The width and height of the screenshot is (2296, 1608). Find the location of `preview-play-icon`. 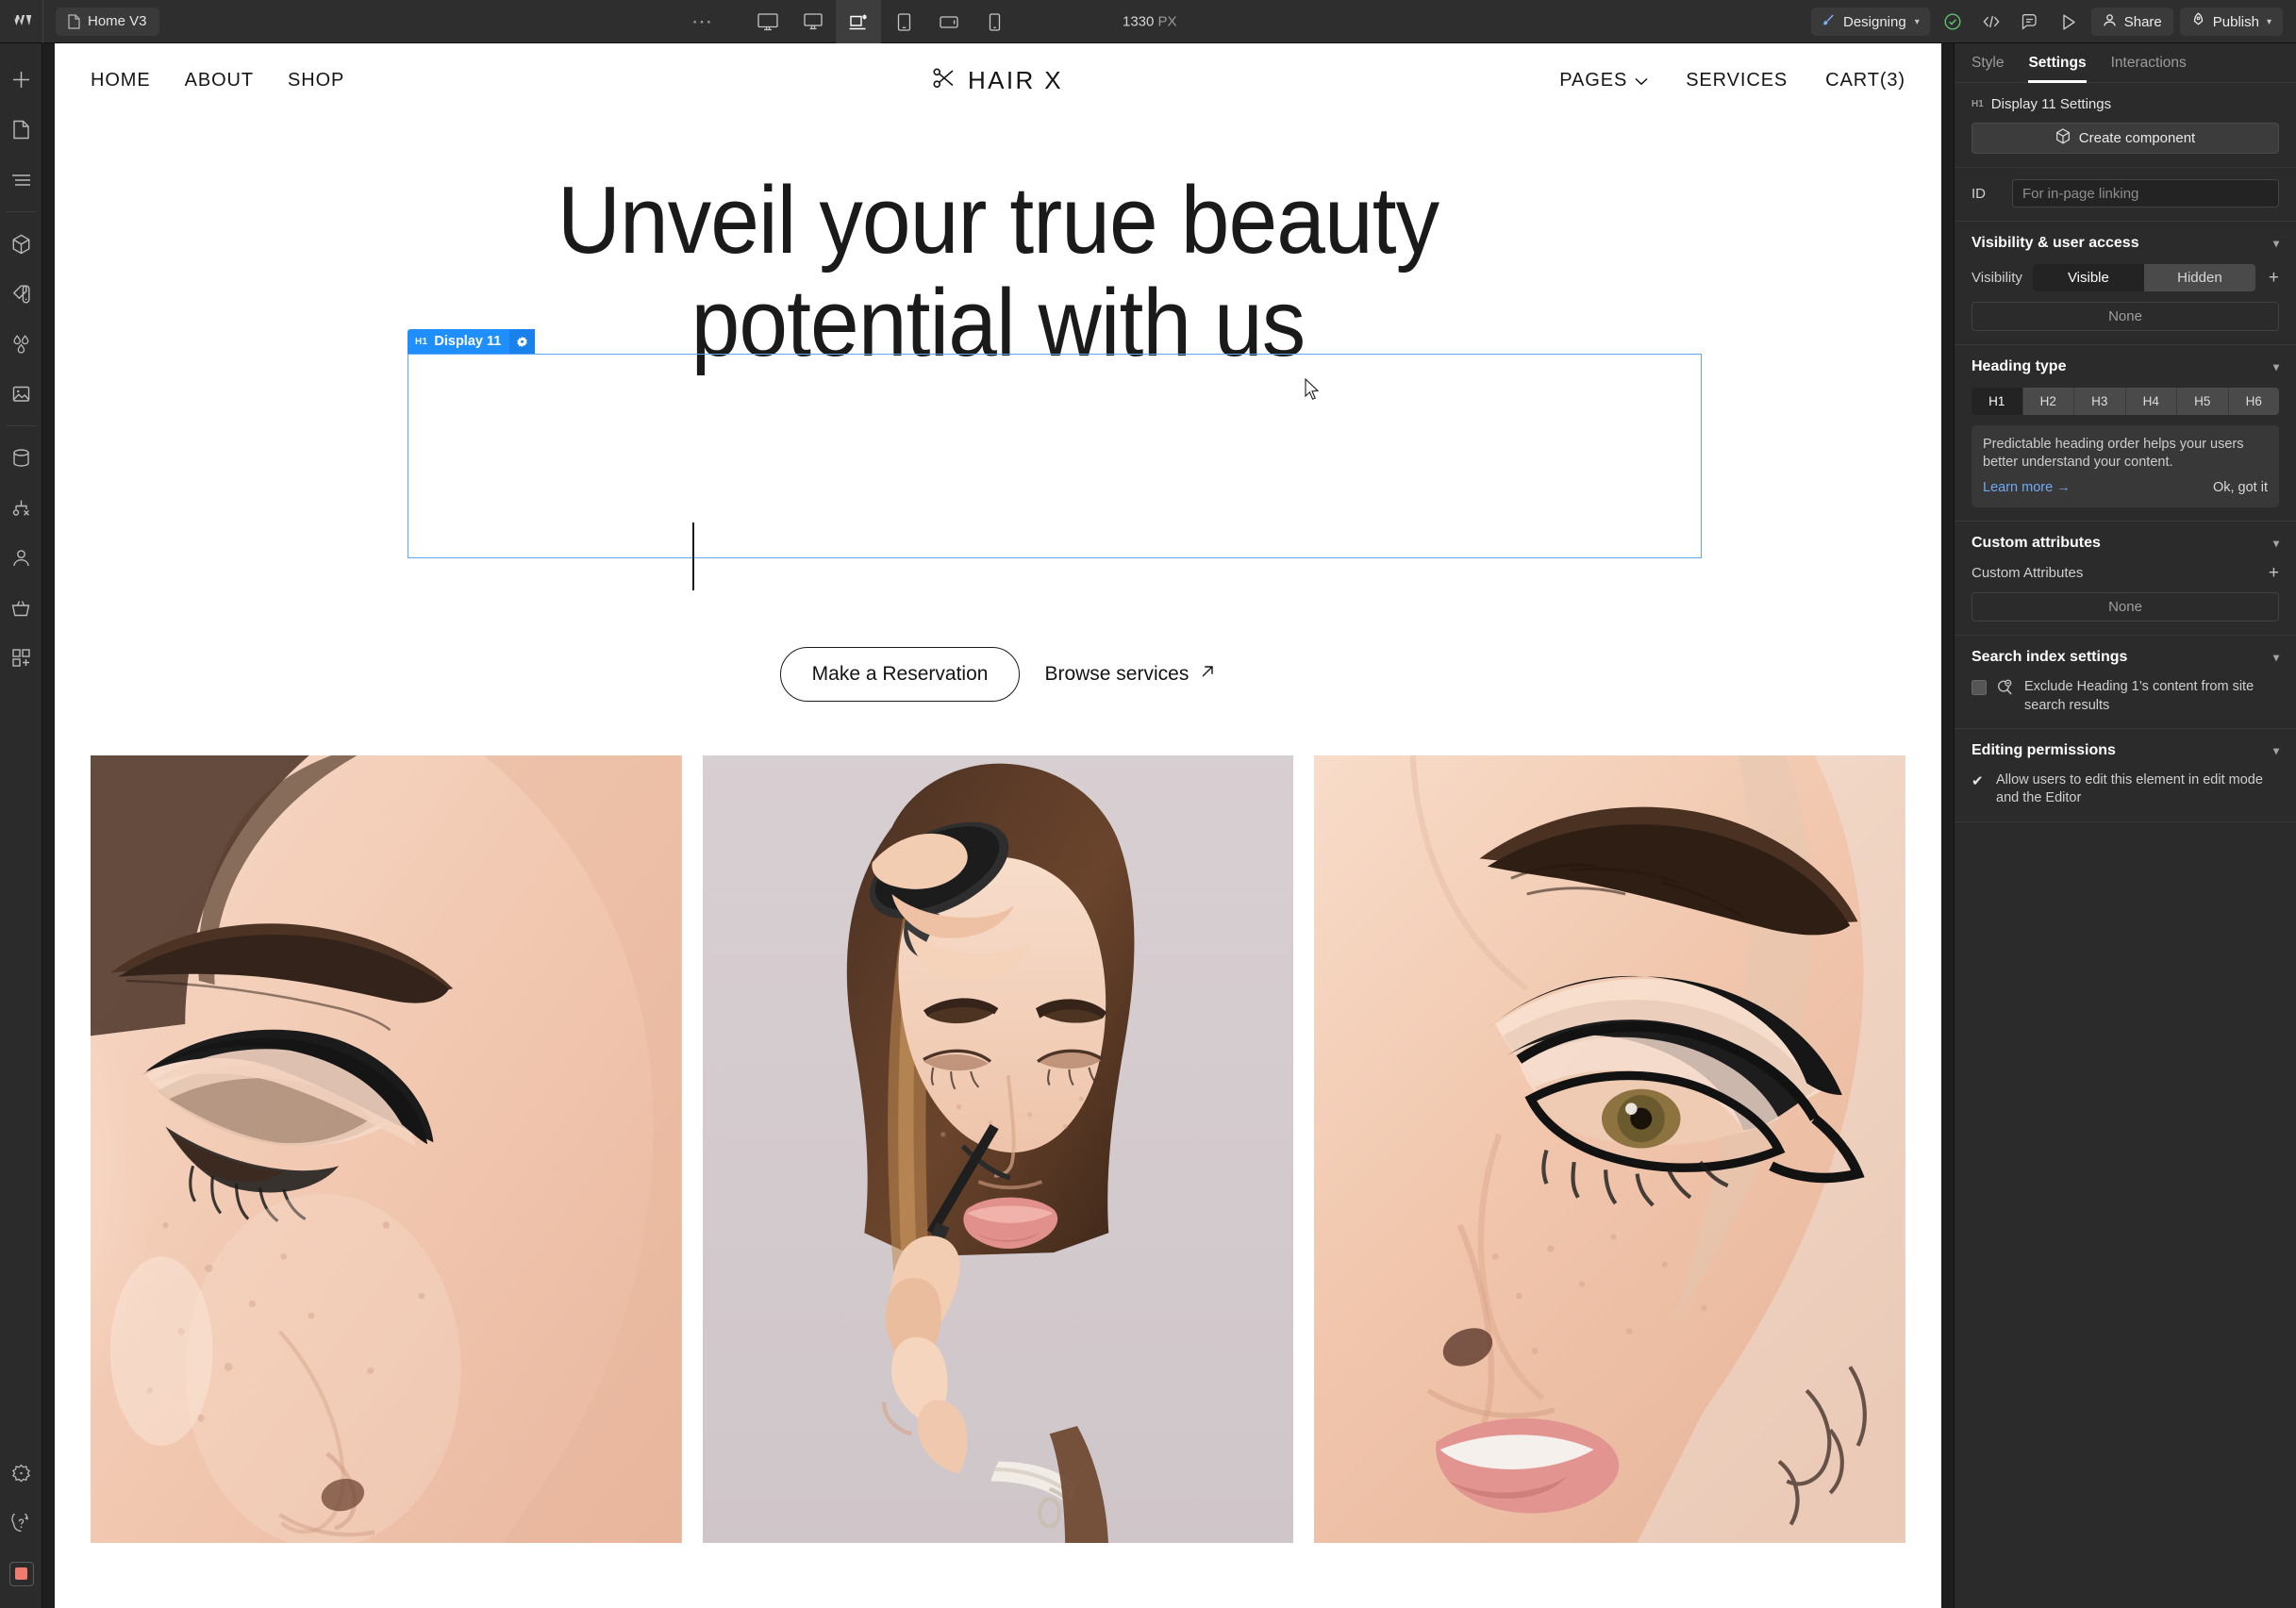

preview-play-icon is located at coordinates (2069, 22).